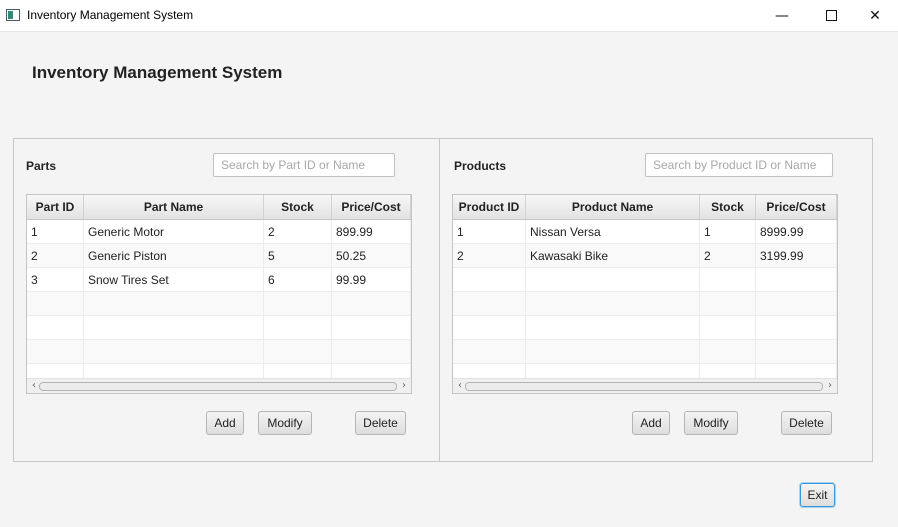  I want to click on parts-add-button: Add, so click(225, 423).